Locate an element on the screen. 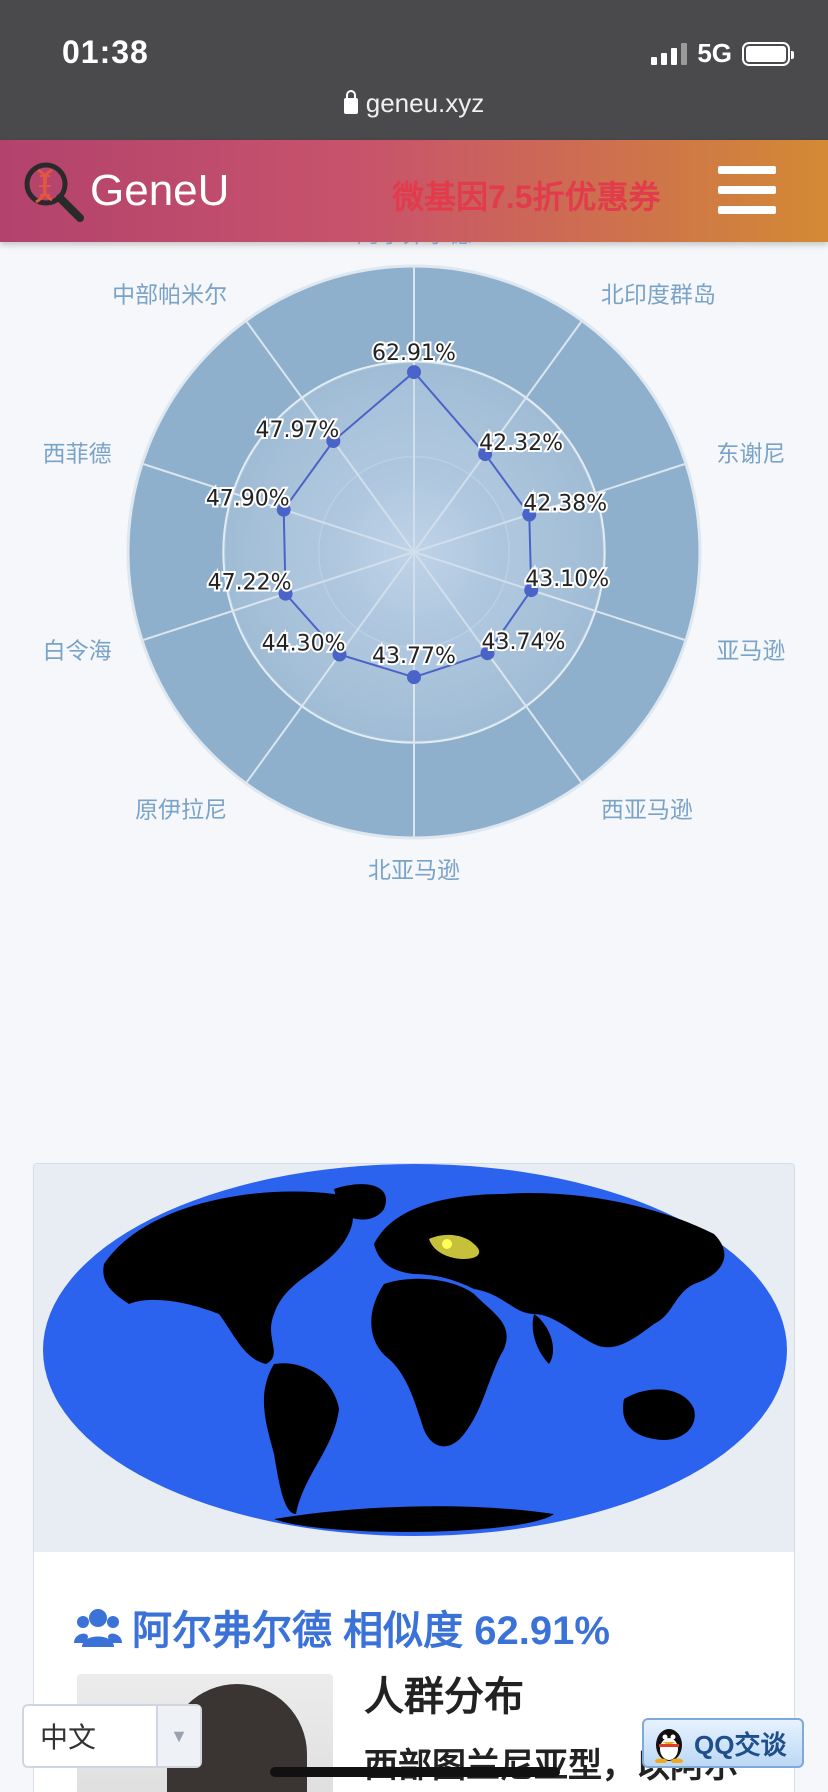  radar-value-label: 43.74% is located at coordinates (524, 642).